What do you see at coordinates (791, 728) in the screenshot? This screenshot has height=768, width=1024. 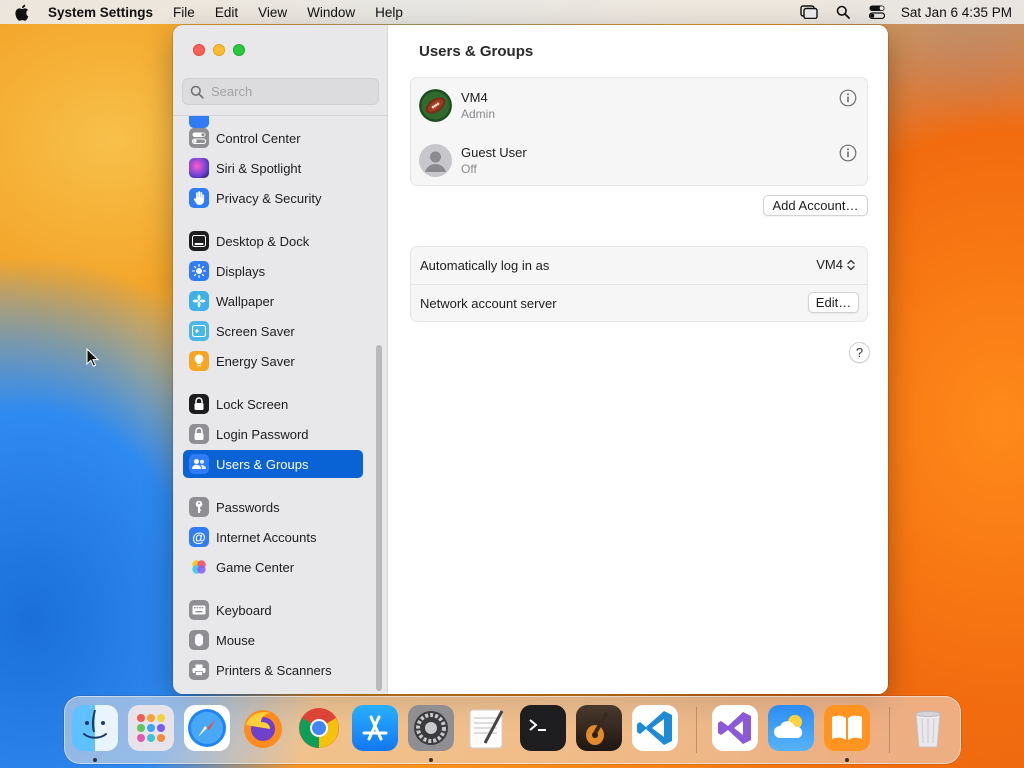 I see `weather-icon` at bounding box center [791, 728].